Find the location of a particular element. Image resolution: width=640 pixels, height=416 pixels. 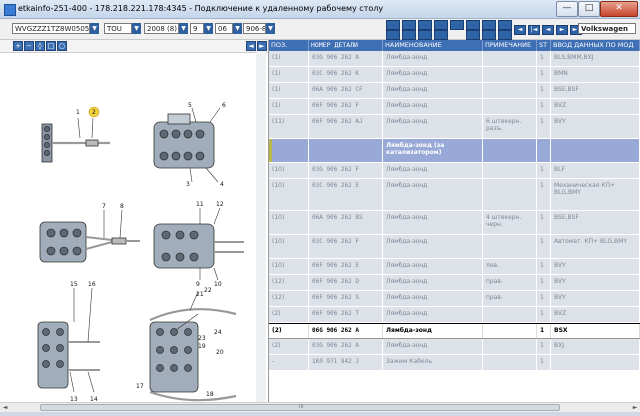

header-note: ПРИМЕЧАНИЕ is located at coordinates (510, 45).